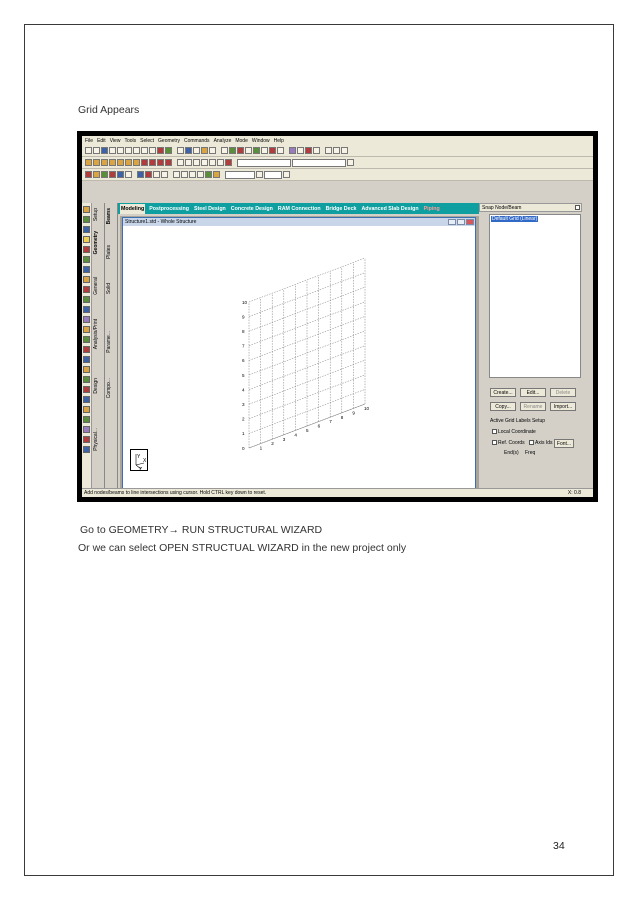 Image resolution: width=638 pixels, height=902 pixels. I want to click on tab-concrete-design: Concrete Design, so click(252, 209).